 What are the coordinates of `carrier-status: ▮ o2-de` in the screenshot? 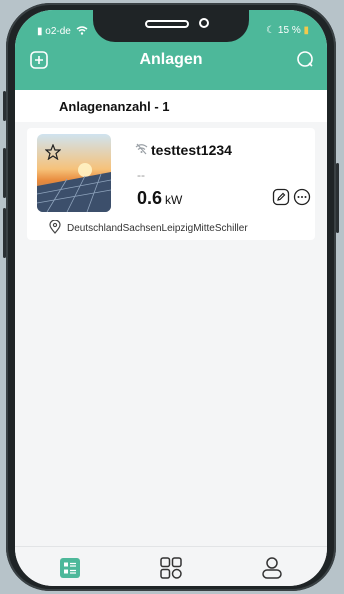 It's located at (62, 31).